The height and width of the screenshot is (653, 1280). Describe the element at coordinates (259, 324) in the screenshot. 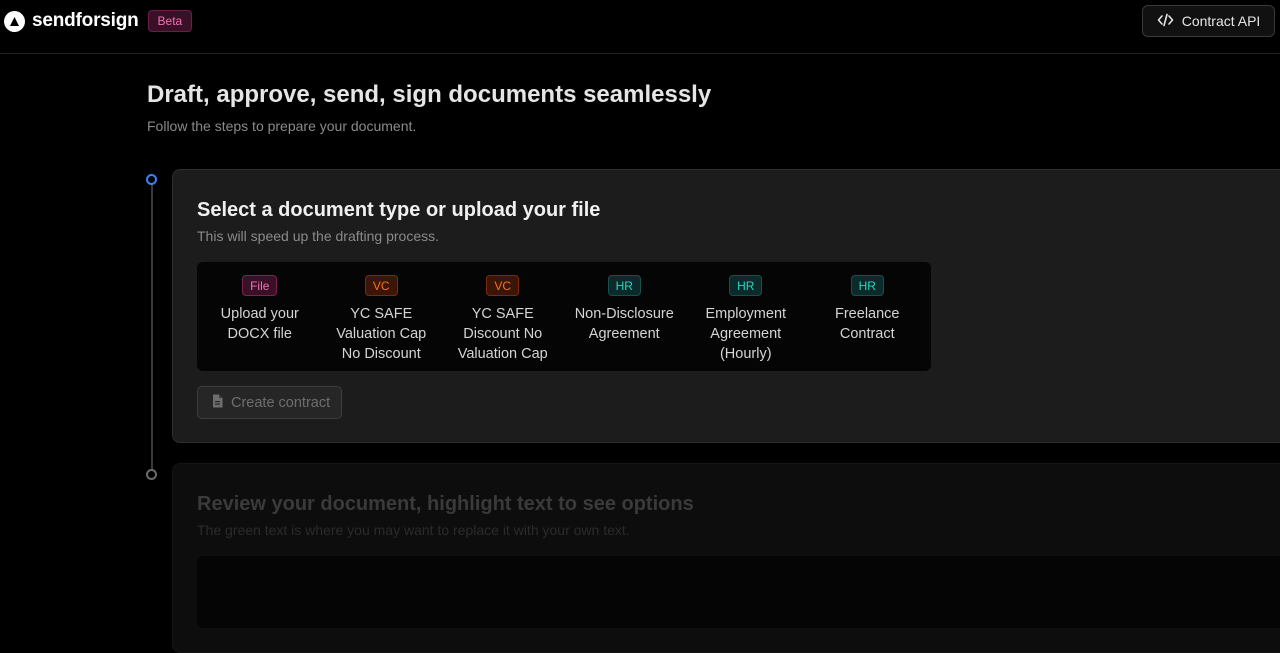

I see `doc-label: Upload your DOCX file` at that location.